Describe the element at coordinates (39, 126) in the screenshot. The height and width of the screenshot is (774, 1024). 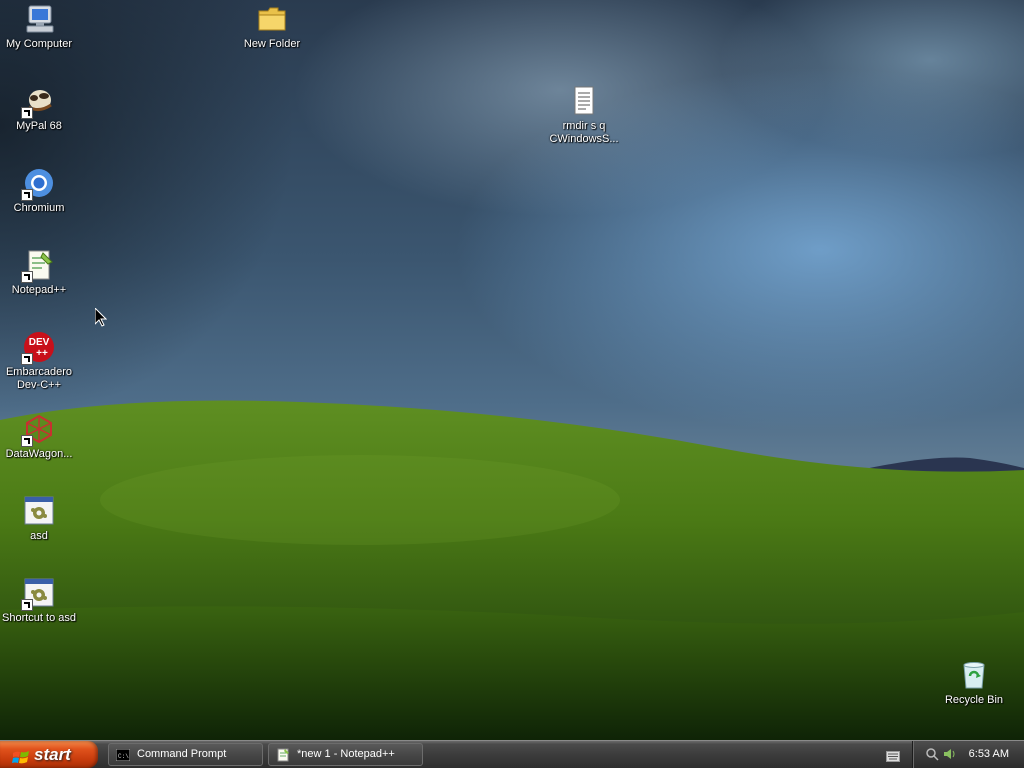
I see `desktop-icon-label: MyPal 68` at that location.